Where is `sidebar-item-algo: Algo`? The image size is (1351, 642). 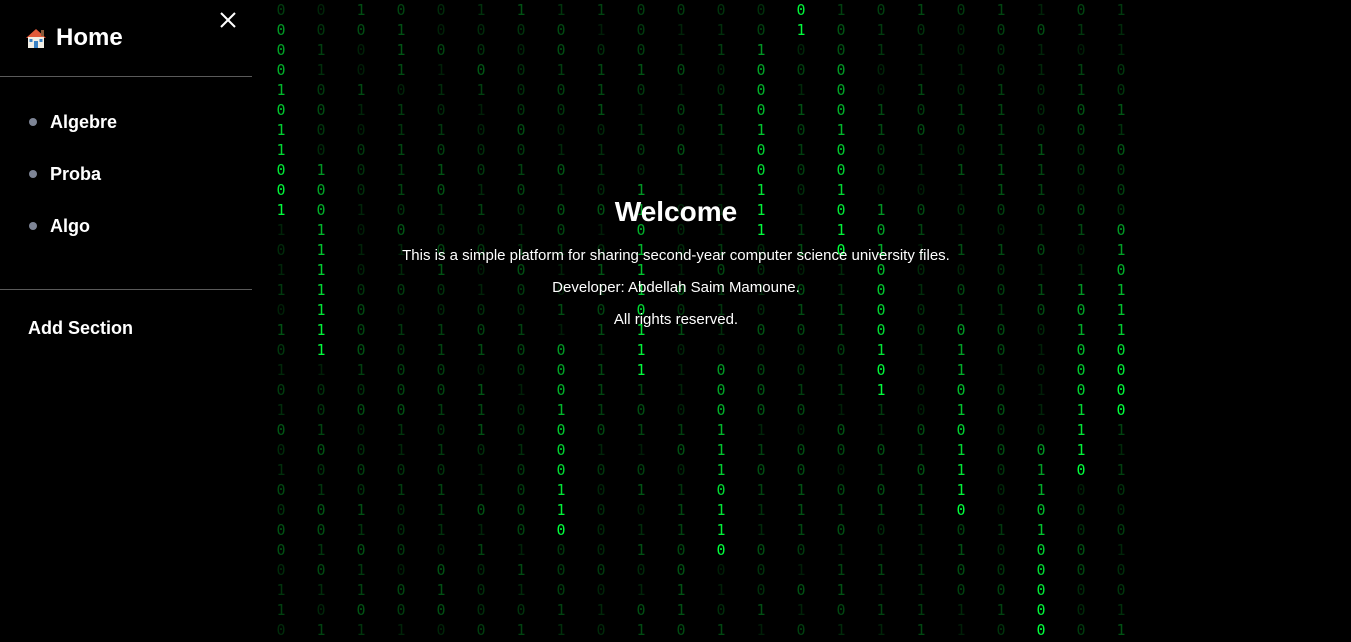 sidebar-item-algo: Algo is located at coordinates (126, 226).